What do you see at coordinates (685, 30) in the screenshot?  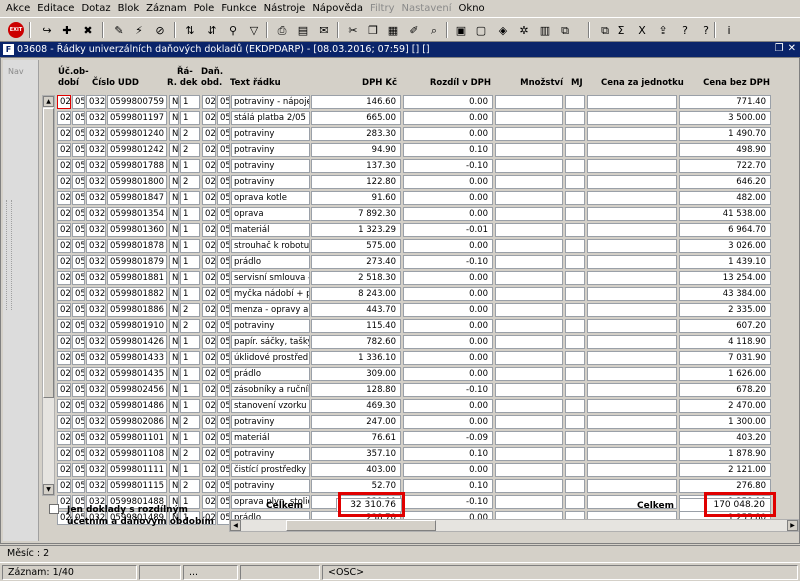 I see `help-topic-icon: ?` at bounding box center [685, 30].